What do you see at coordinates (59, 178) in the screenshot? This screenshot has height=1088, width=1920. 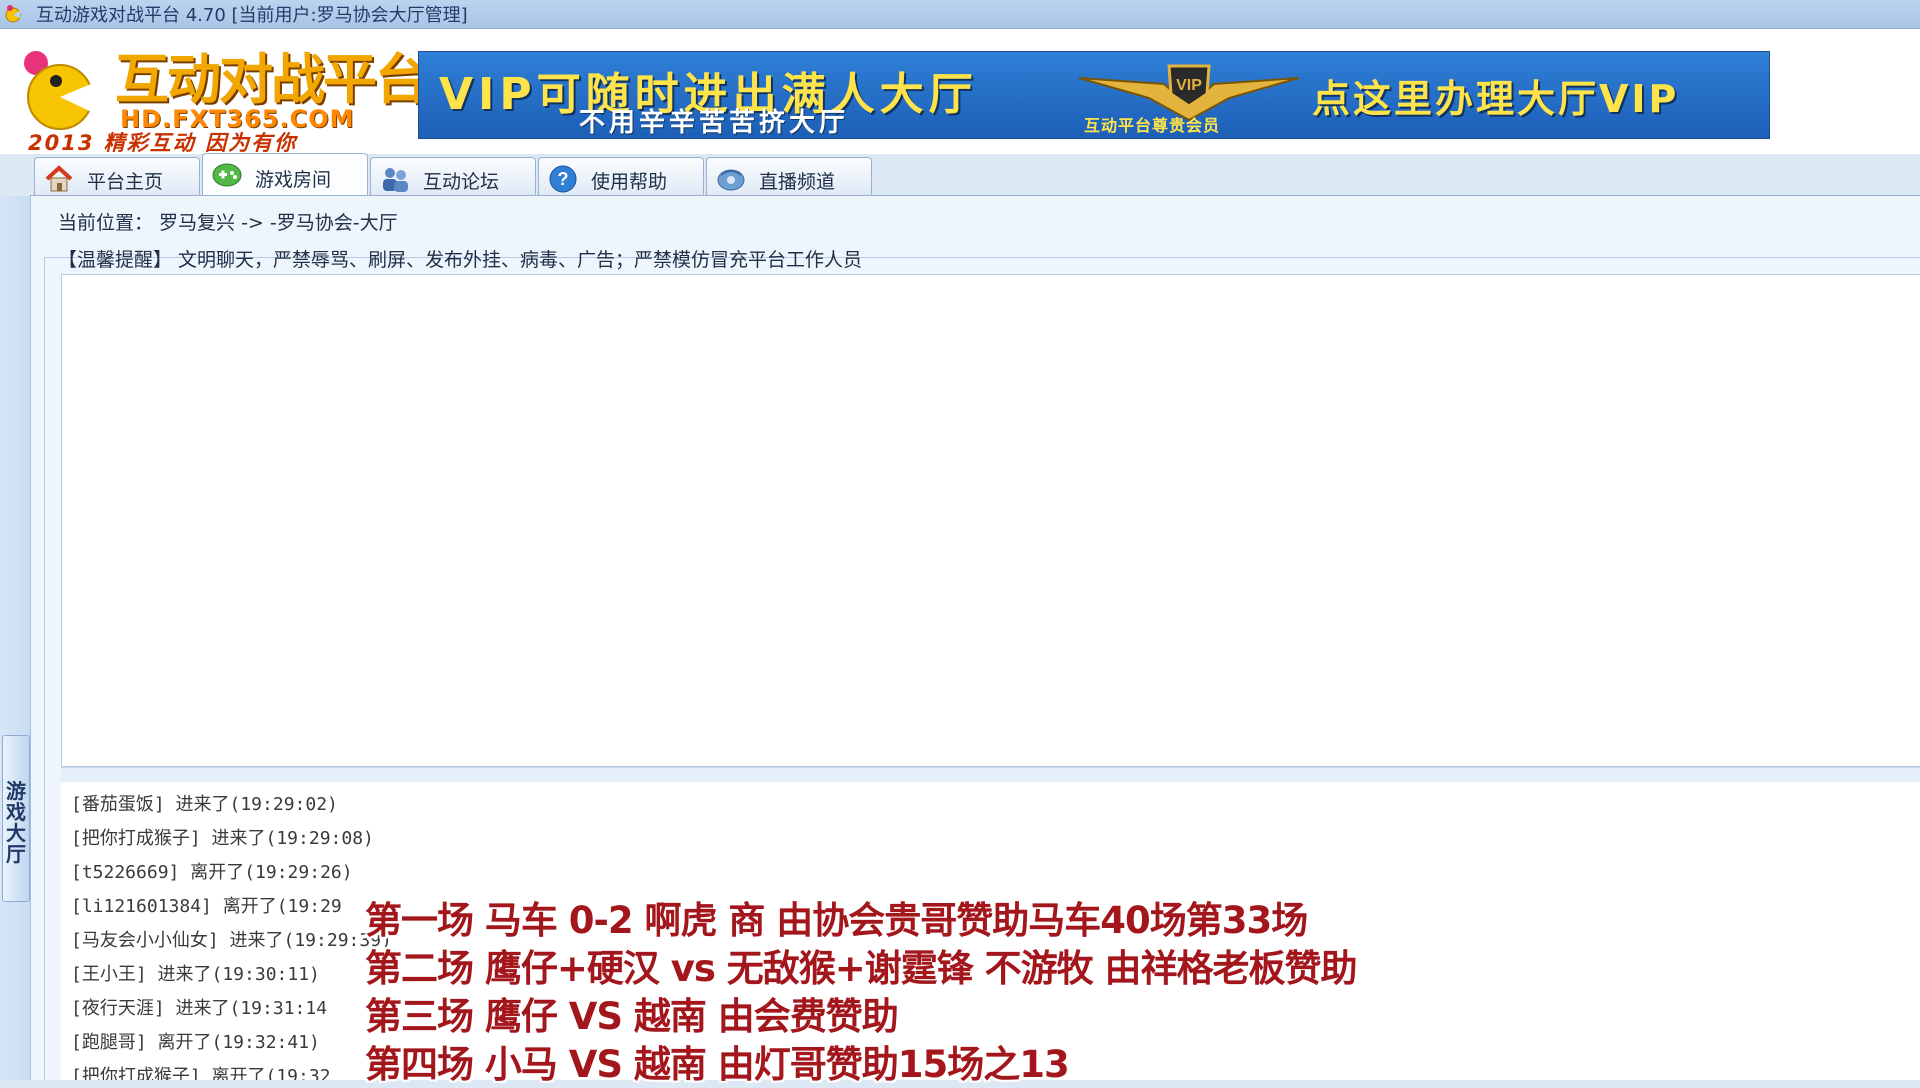 I see `home-icon` at bounding box center [59, 178].